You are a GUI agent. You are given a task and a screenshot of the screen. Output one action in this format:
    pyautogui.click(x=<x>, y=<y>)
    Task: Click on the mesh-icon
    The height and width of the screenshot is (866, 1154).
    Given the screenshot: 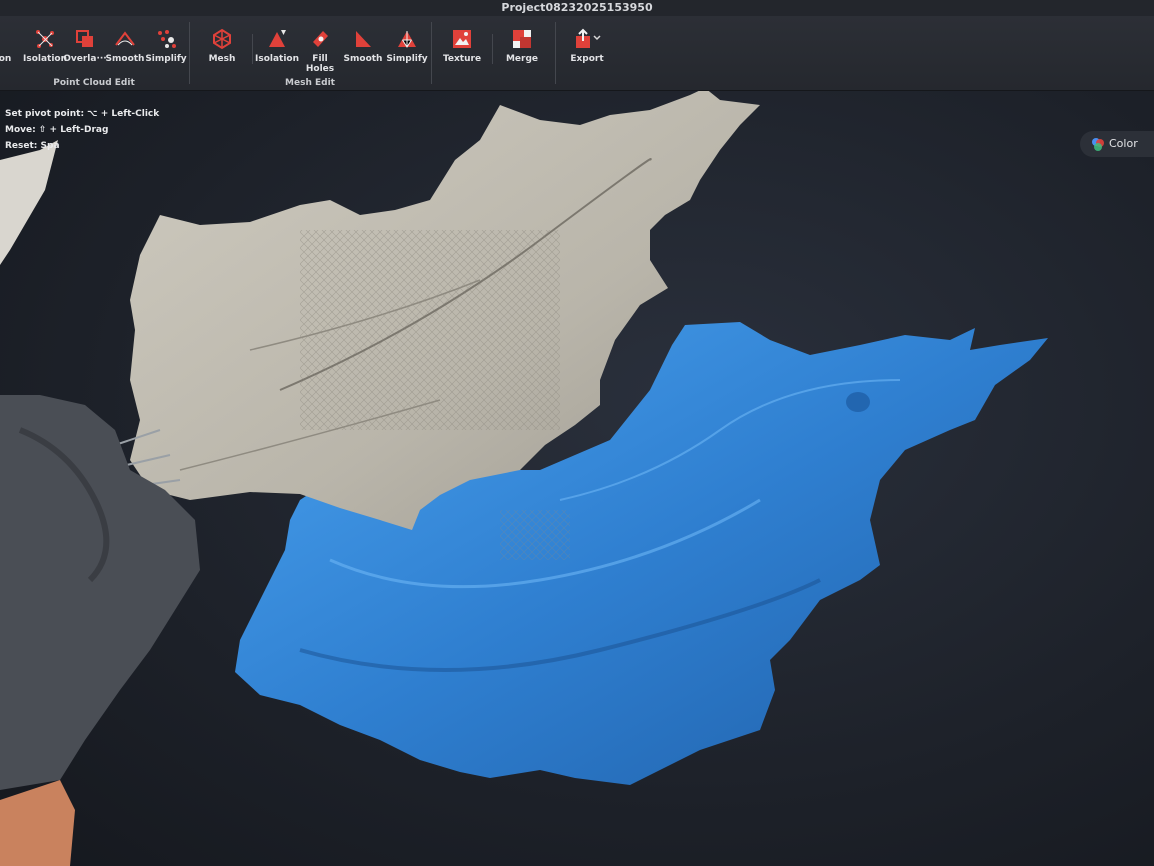 What is the action you would take?
    pyautogui.click(x=222, y=39)
    